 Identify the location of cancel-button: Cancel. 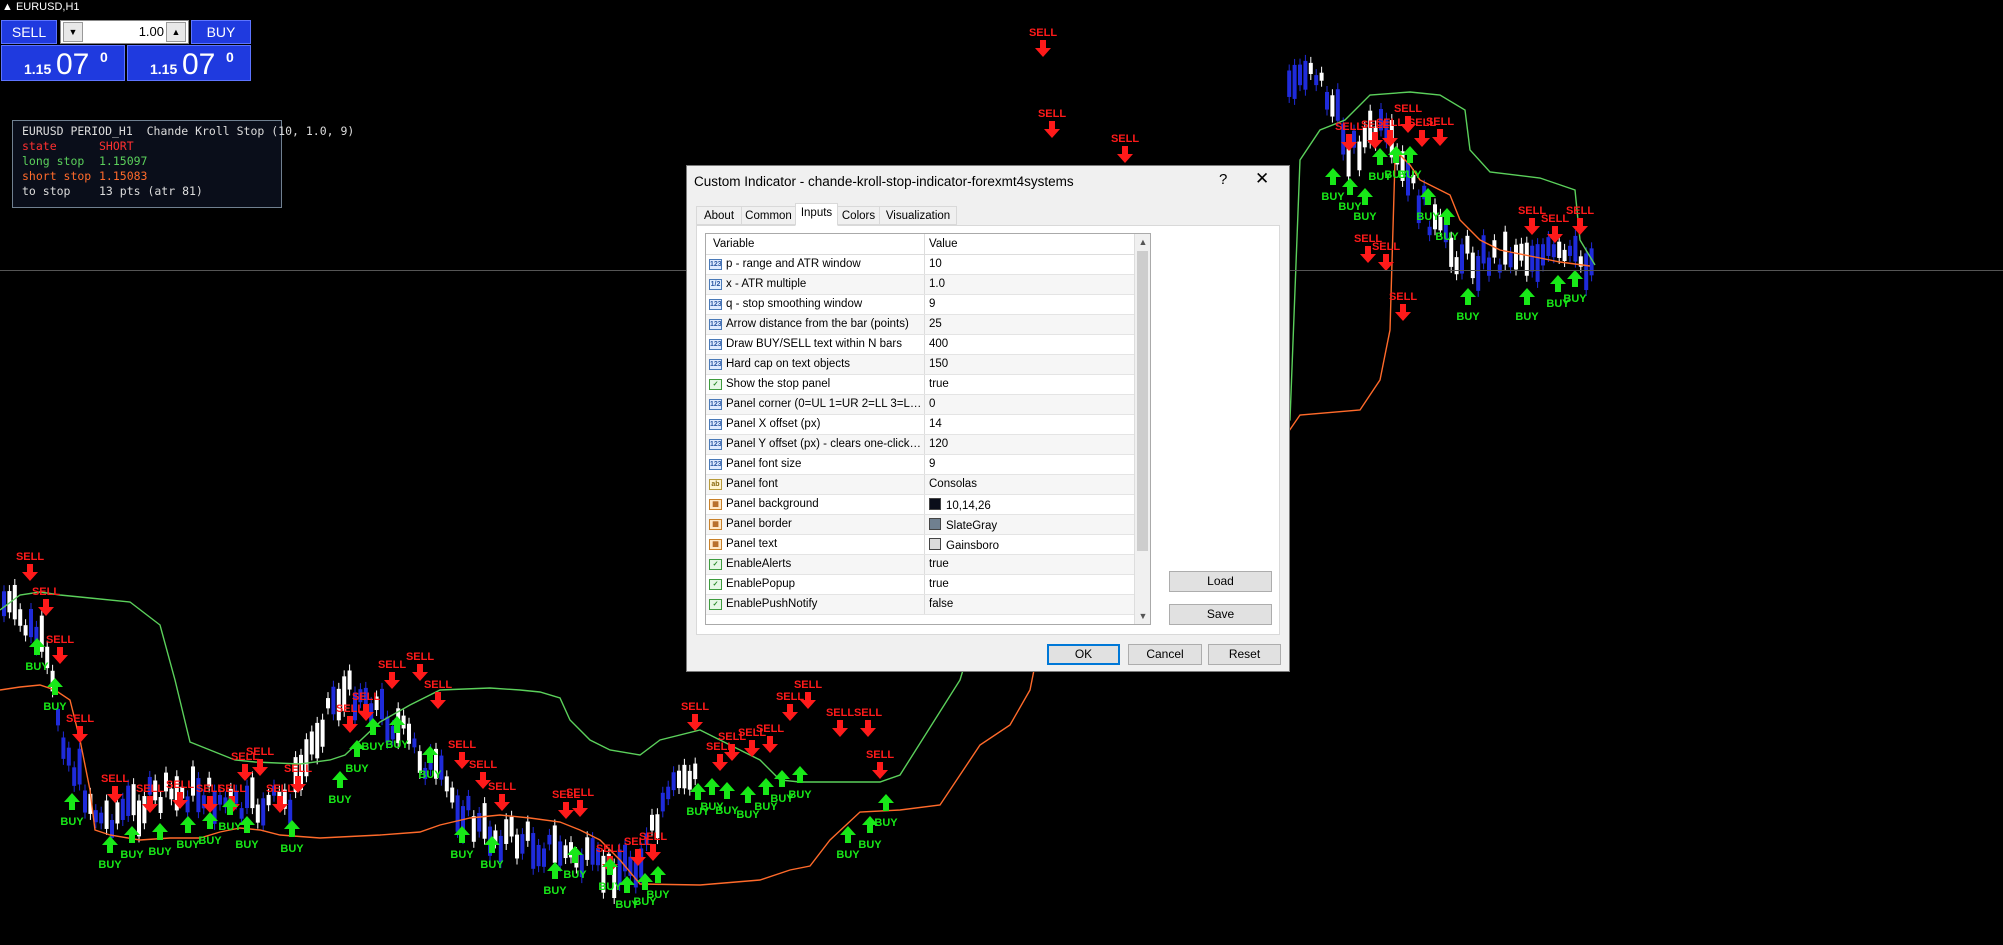
(1165, 654).